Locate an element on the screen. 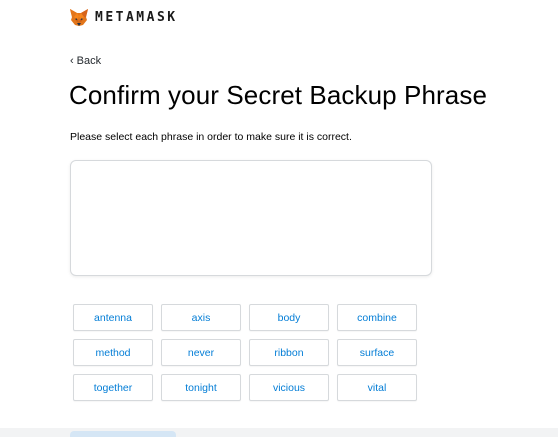 The image size is (558, 437). word-button-ribbon: ribbon is located at coordinates (289, 352).